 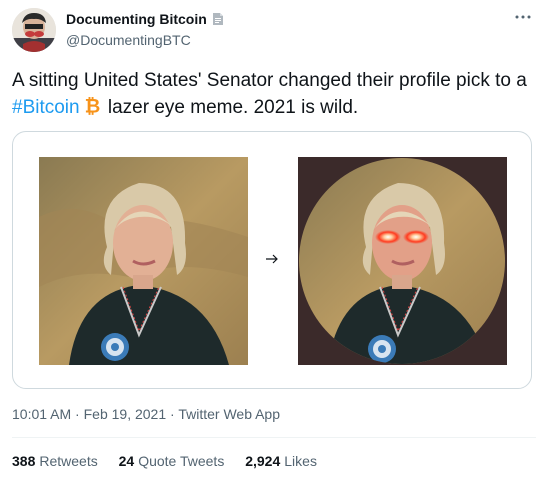 I want to click on author-display-name: Documenting Bitcoin, so click(x=136, y=19).